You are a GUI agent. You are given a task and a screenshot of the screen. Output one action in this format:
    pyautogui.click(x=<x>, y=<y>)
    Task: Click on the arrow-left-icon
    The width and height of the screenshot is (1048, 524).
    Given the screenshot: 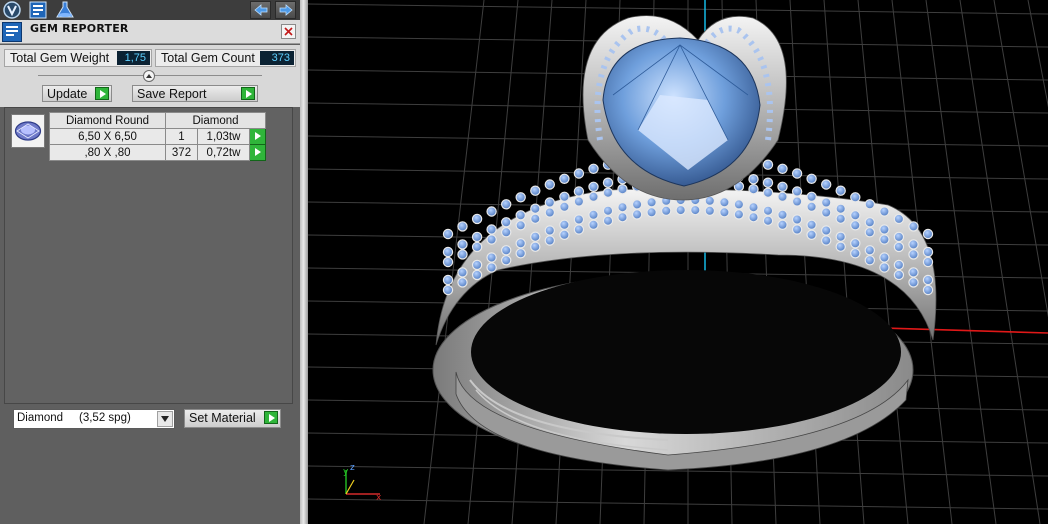 What is the action you would take?
    pyautogui.click(x=260, y=10)
    